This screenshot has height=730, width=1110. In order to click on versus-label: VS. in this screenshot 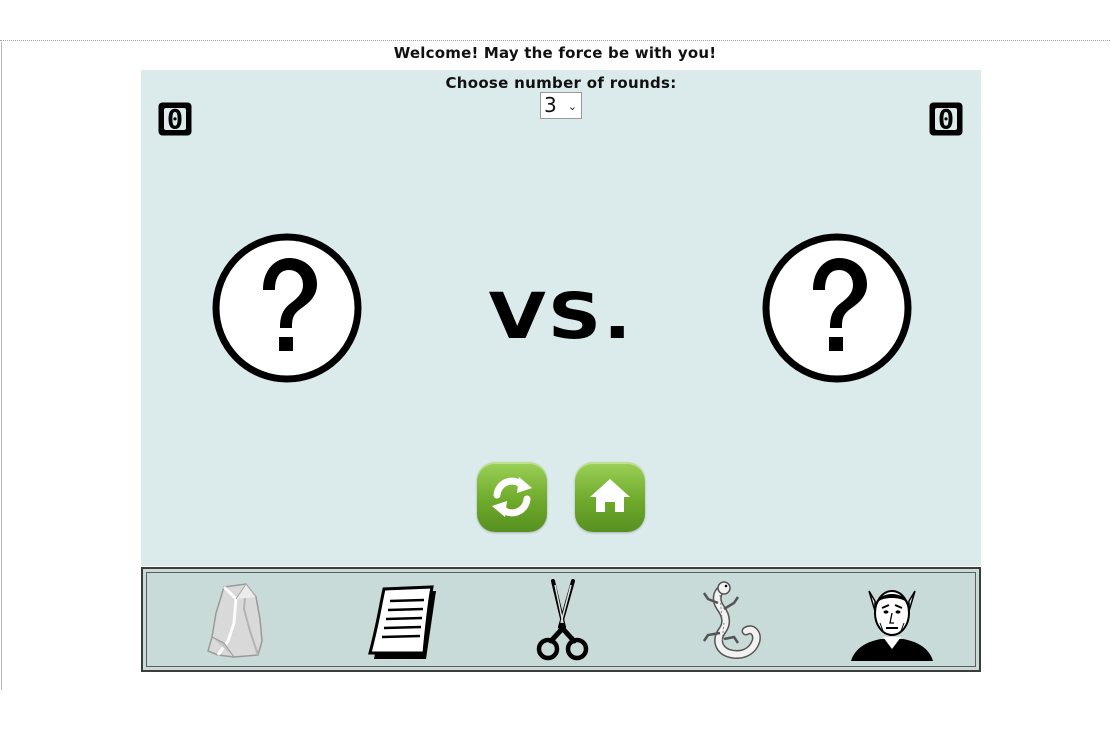, I will do `click(561, 315)`.